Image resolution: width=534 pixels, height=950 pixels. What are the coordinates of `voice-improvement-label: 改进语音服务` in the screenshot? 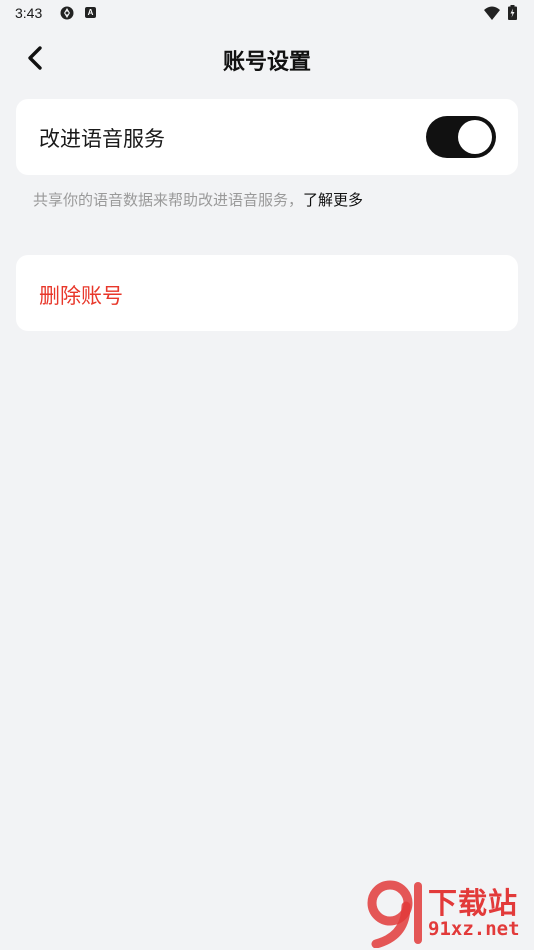 It's located at (102, 139).